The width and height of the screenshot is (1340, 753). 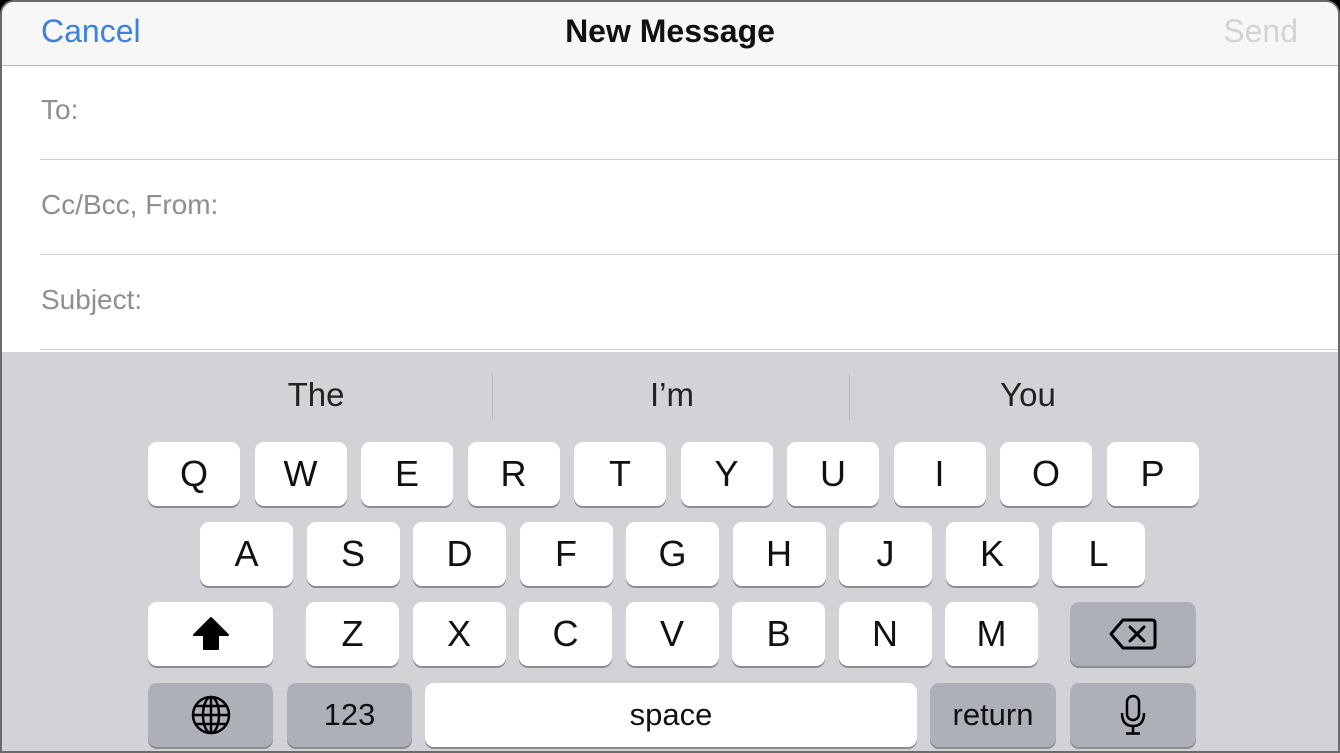 I want to click on ccbcc-field: Cc/Bcc, From:, so click(x=689, y=208).